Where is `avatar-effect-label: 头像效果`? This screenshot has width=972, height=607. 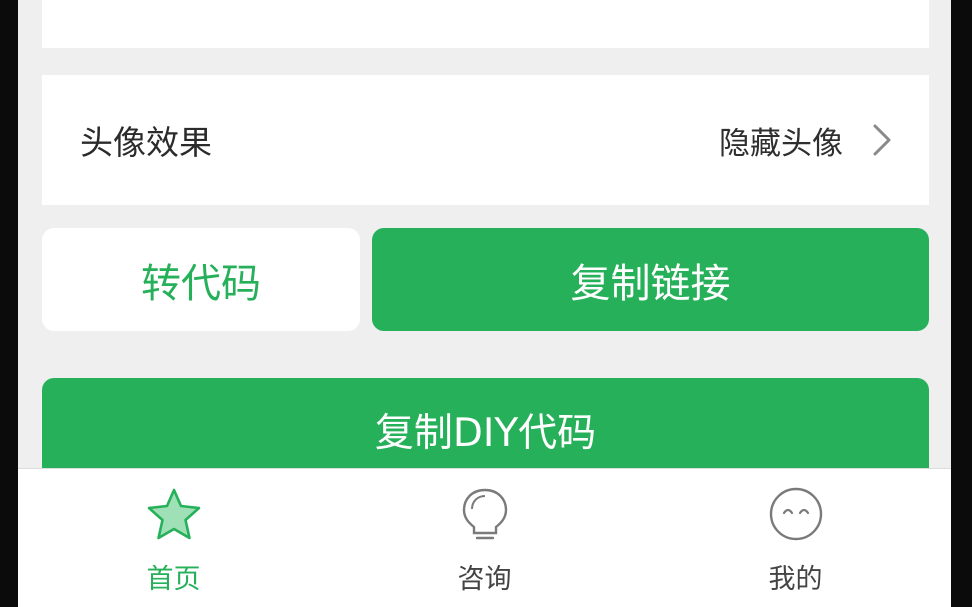
avatar-effect-label: 头像效果 is located at coordinates (146, 142).